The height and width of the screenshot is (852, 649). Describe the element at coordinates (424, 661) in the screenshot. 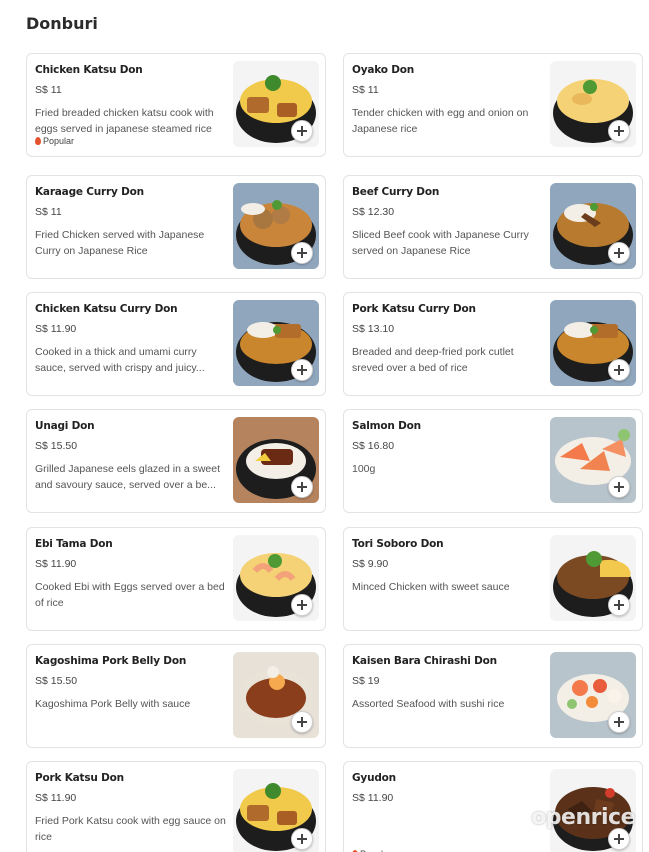

I see `menu-item-name: Kaisen Bara Chirashi Don` at that location.